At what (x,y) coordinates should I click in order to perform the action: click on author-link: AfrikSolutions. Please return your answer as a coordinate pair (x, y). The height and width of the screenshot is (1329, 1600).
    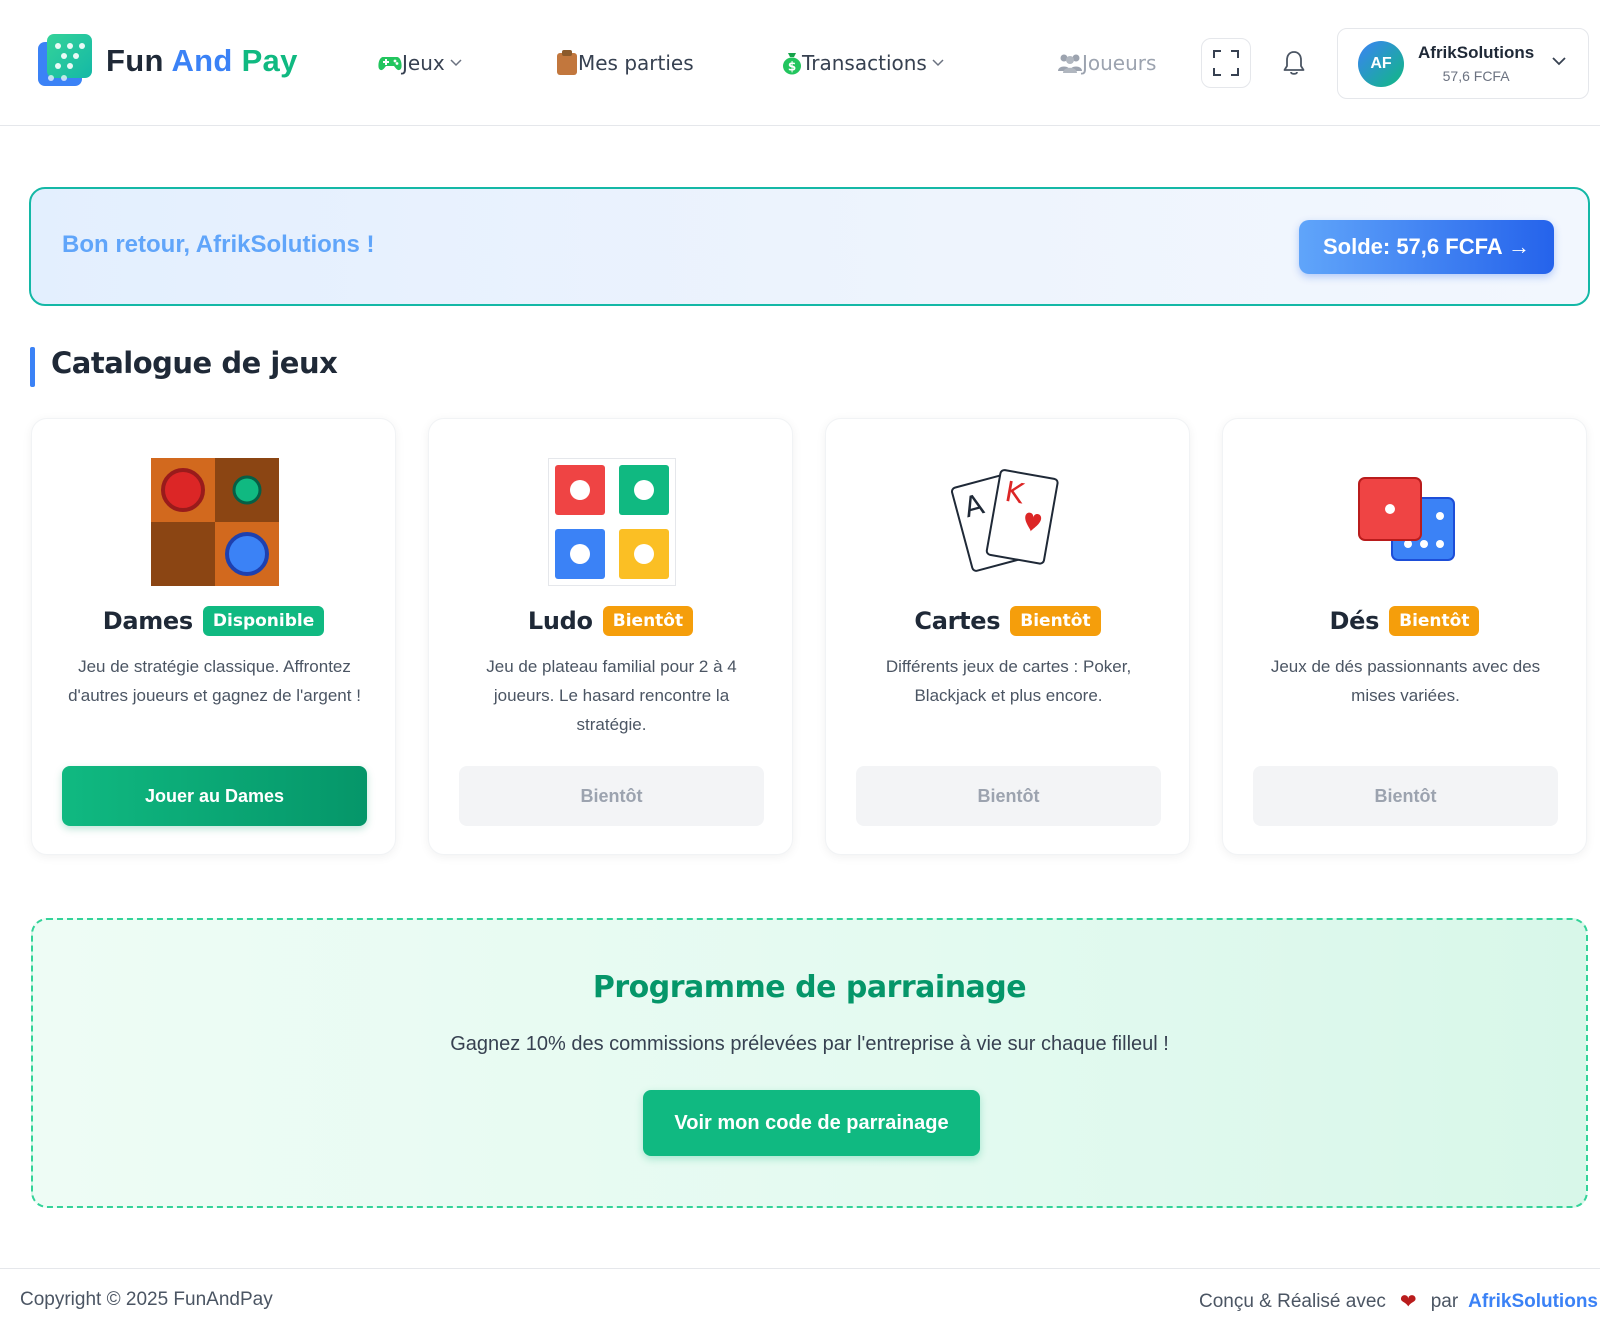
    Looking at the image, I should click on (1533, 1302).